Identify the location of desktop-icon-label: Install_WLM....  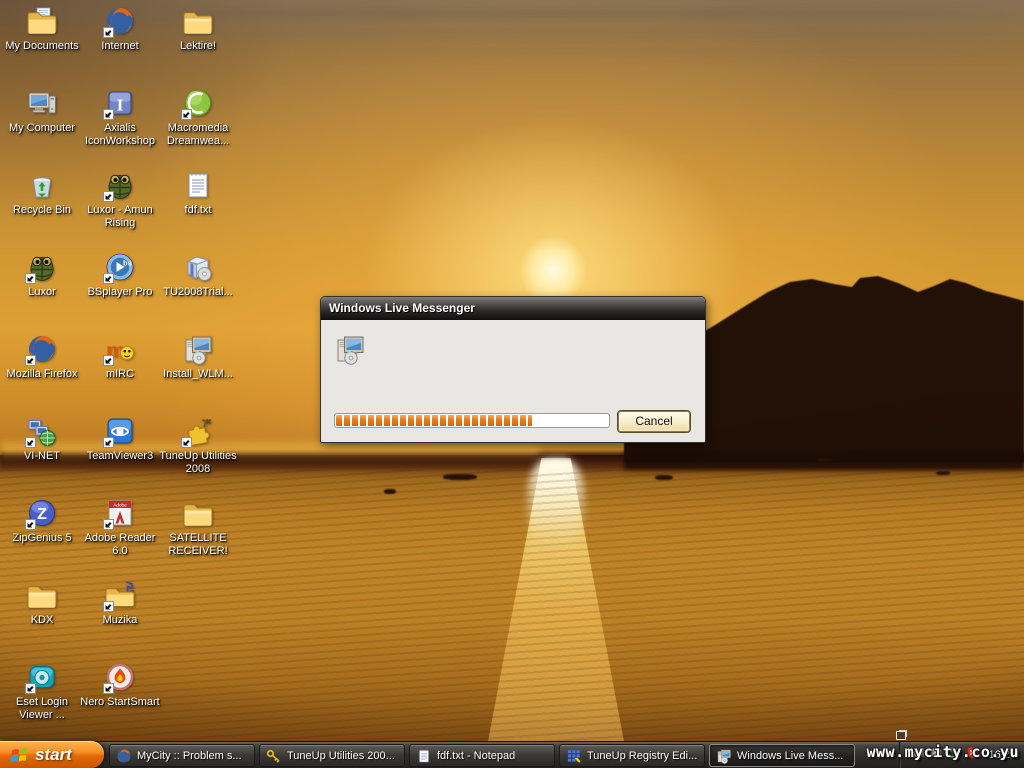
(198, 374).